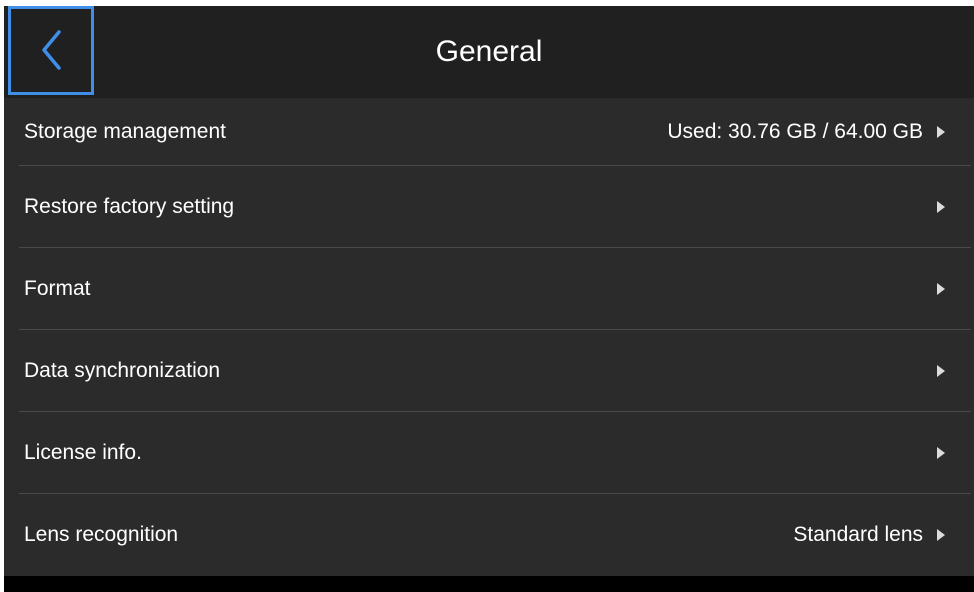 This screenshot has height=592, width=974. Describe the element at coordinates (495, 289) in the screenshot. I see `setting-row-format: Format` at that location.